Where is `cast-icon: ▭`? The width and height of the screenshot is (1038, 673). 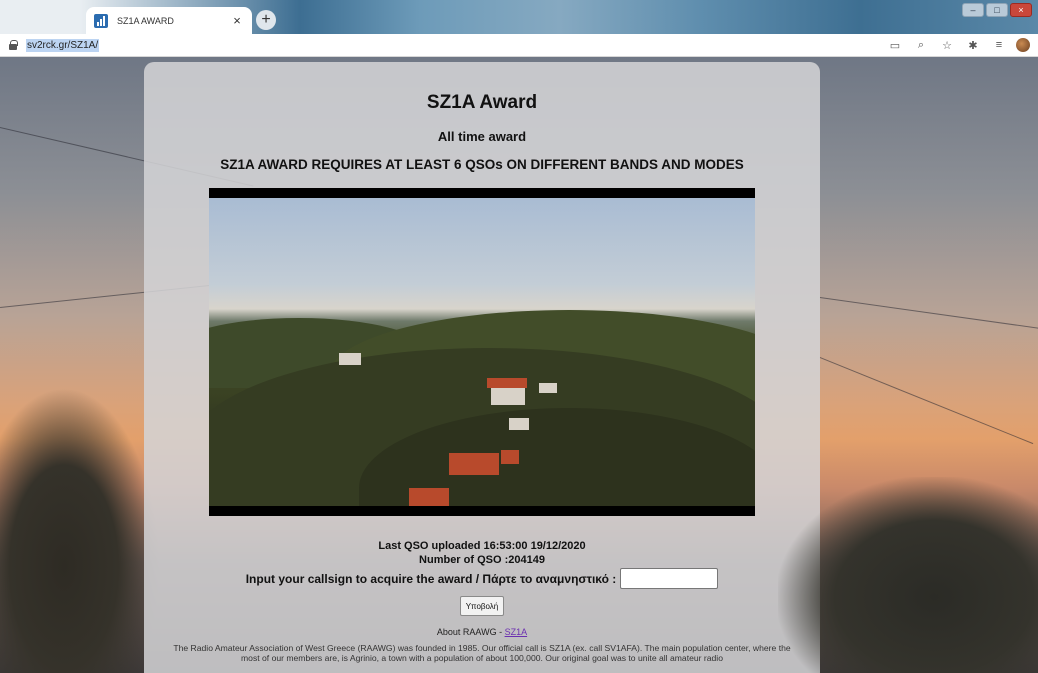 cast-icon: ▭ is located at coordinates (895, 45).